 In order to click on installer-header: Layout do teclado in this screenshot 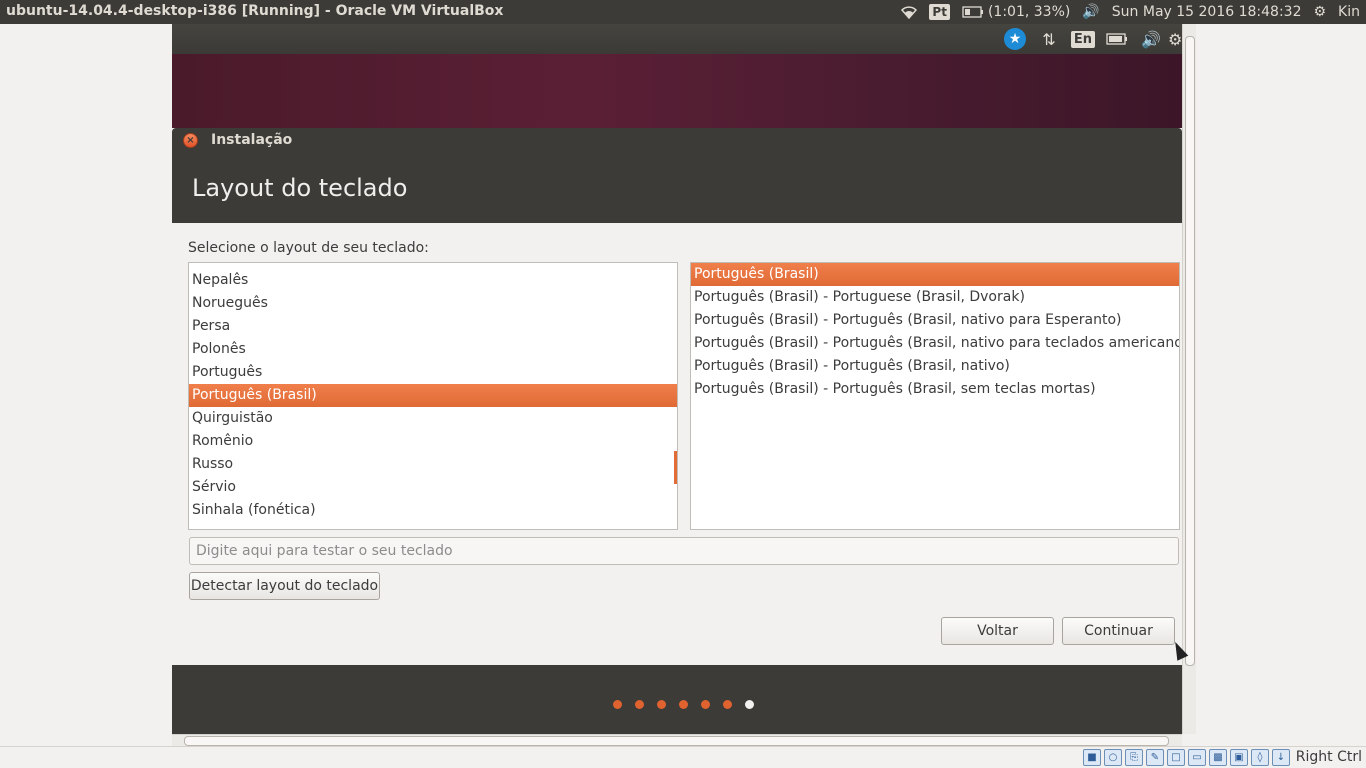, I will do `click(677, 187)`.